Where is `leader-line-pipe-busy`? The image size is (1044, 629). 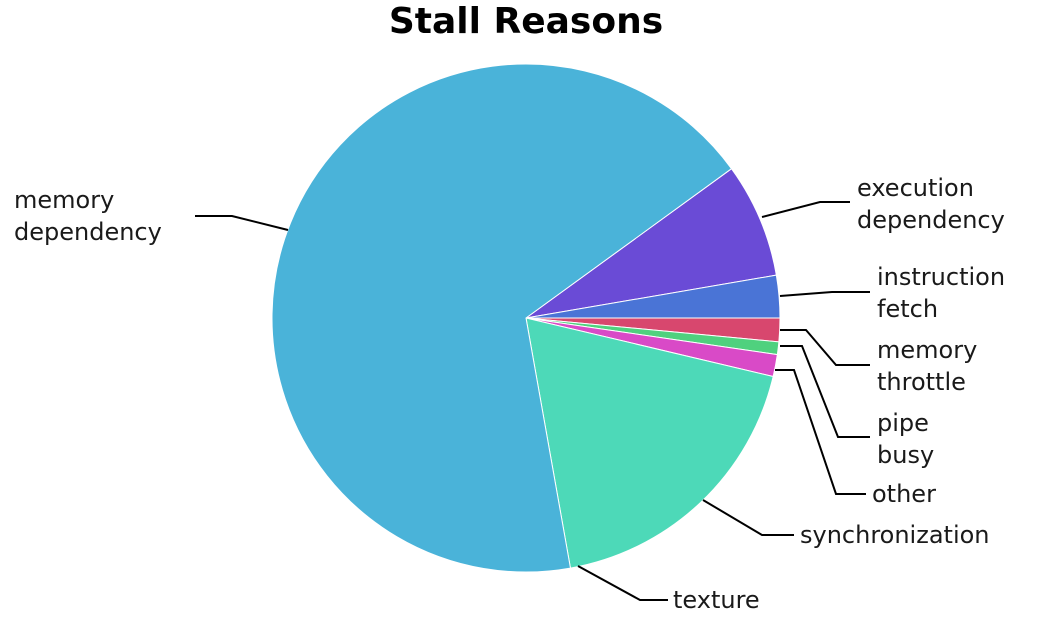 leader-line-pipe-busy is located at coordinates (825, 391).